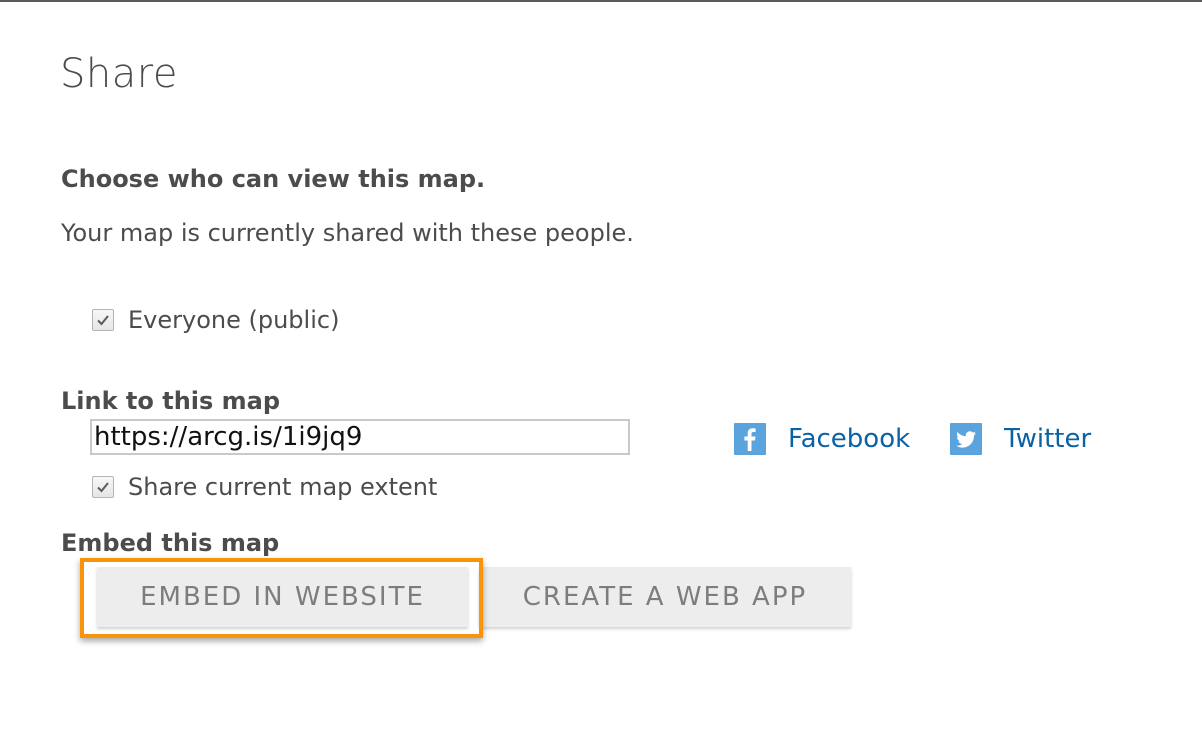 This screenshot has height=756, width=1202. I want to click on share-extent-checkbox, so click(103, 487).